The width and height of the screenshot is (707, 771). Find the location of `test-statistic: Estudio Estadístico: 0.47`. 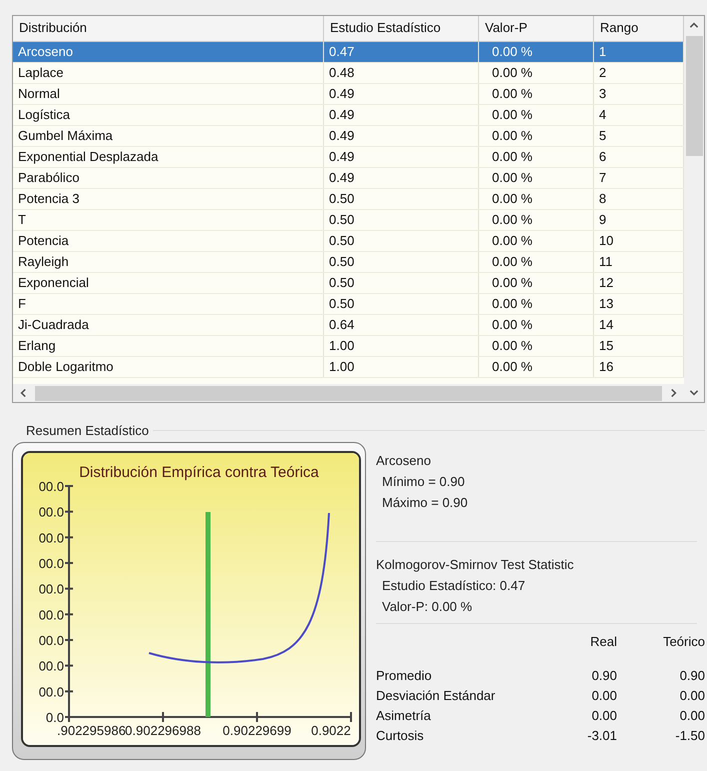

test-statistic: Estudio Estadístico: 0.47 is located at coordinates (453, 586).